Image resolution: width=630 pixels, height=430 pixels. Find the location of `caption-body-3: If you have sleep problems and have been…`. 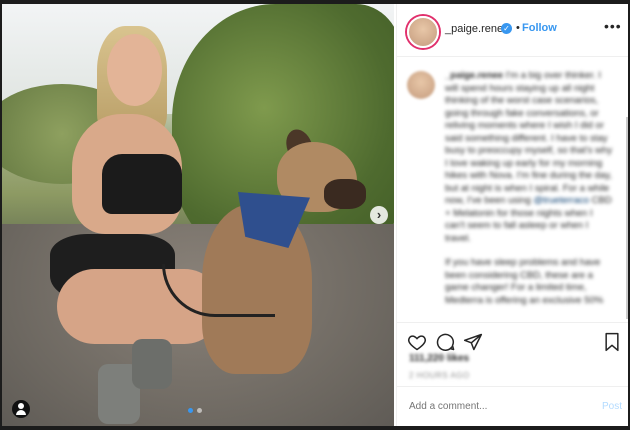

caption-body-3: If you have sleep problems and have been… is located at coordinates (524, 281).